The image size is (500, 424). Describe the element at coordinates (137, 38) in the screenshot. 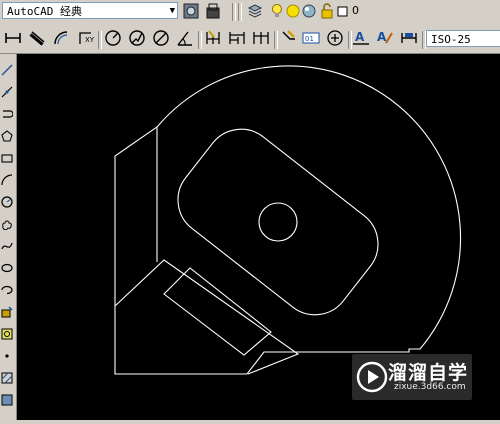

I see `jogged-dim-icon` at that location.